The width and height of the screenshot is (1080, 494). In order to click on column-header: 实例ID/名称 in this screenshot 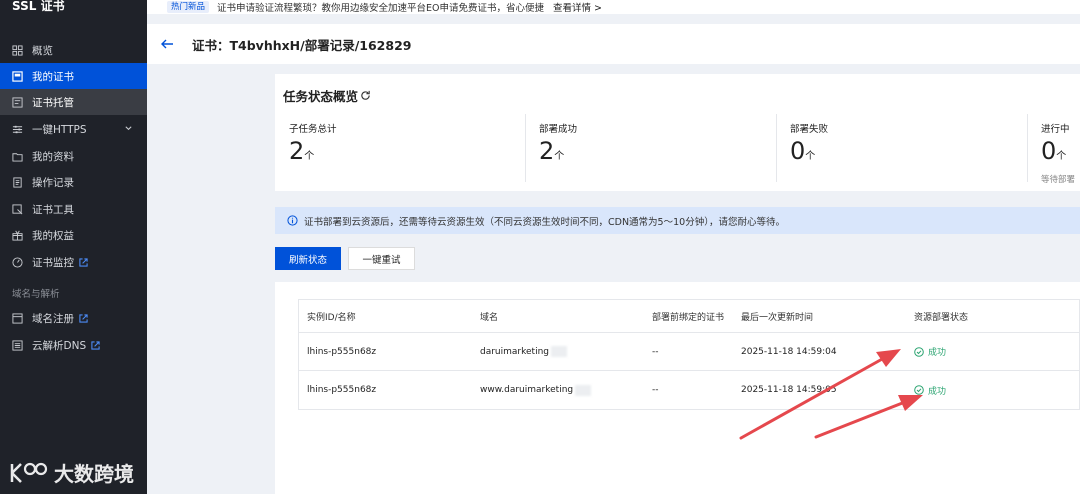, I will do `click(331, 317)`.